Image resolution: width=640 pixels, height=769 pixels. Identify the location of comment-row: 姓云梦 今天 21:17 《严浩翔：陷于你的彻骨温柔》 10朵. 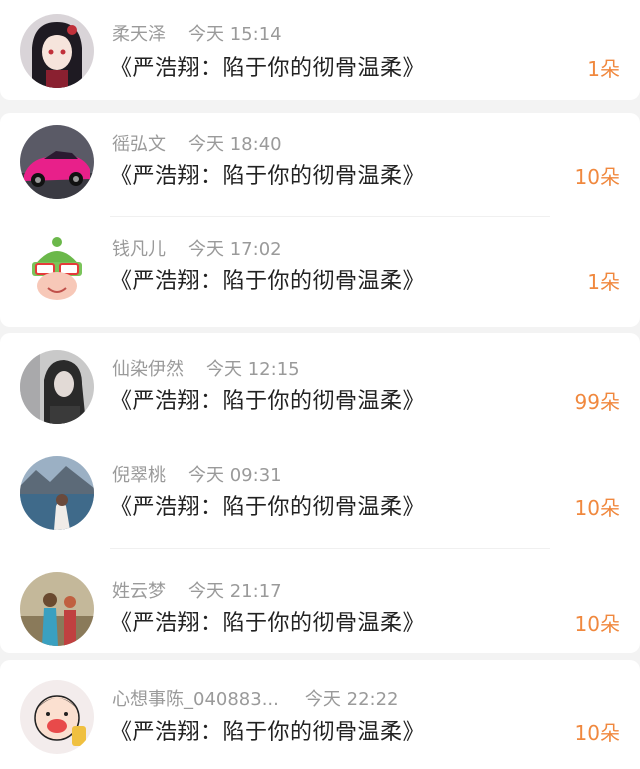
(320, 606).